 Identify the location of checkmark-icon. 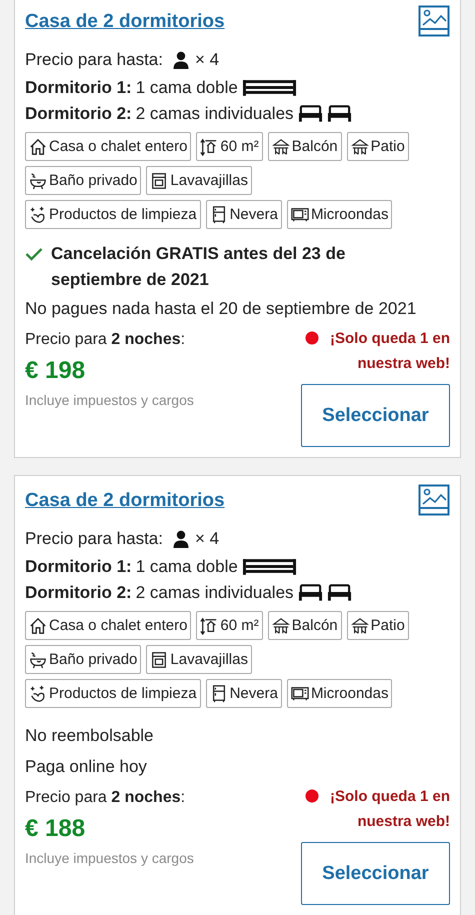
(34, 254).